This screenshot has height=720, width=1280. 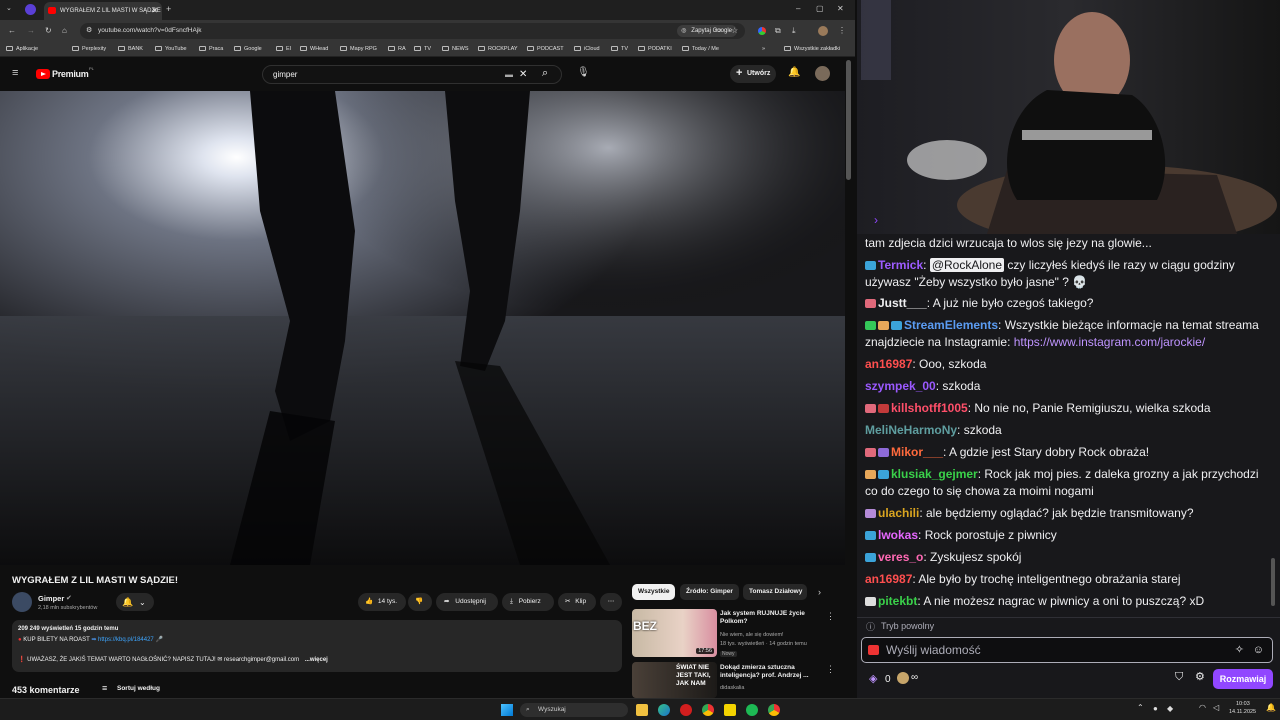 What do you see at coordinates (412, 74) in the screenshot?
I see `search-input: gimper ▬ ✕ ⌕` at bounding box center [412, 74].